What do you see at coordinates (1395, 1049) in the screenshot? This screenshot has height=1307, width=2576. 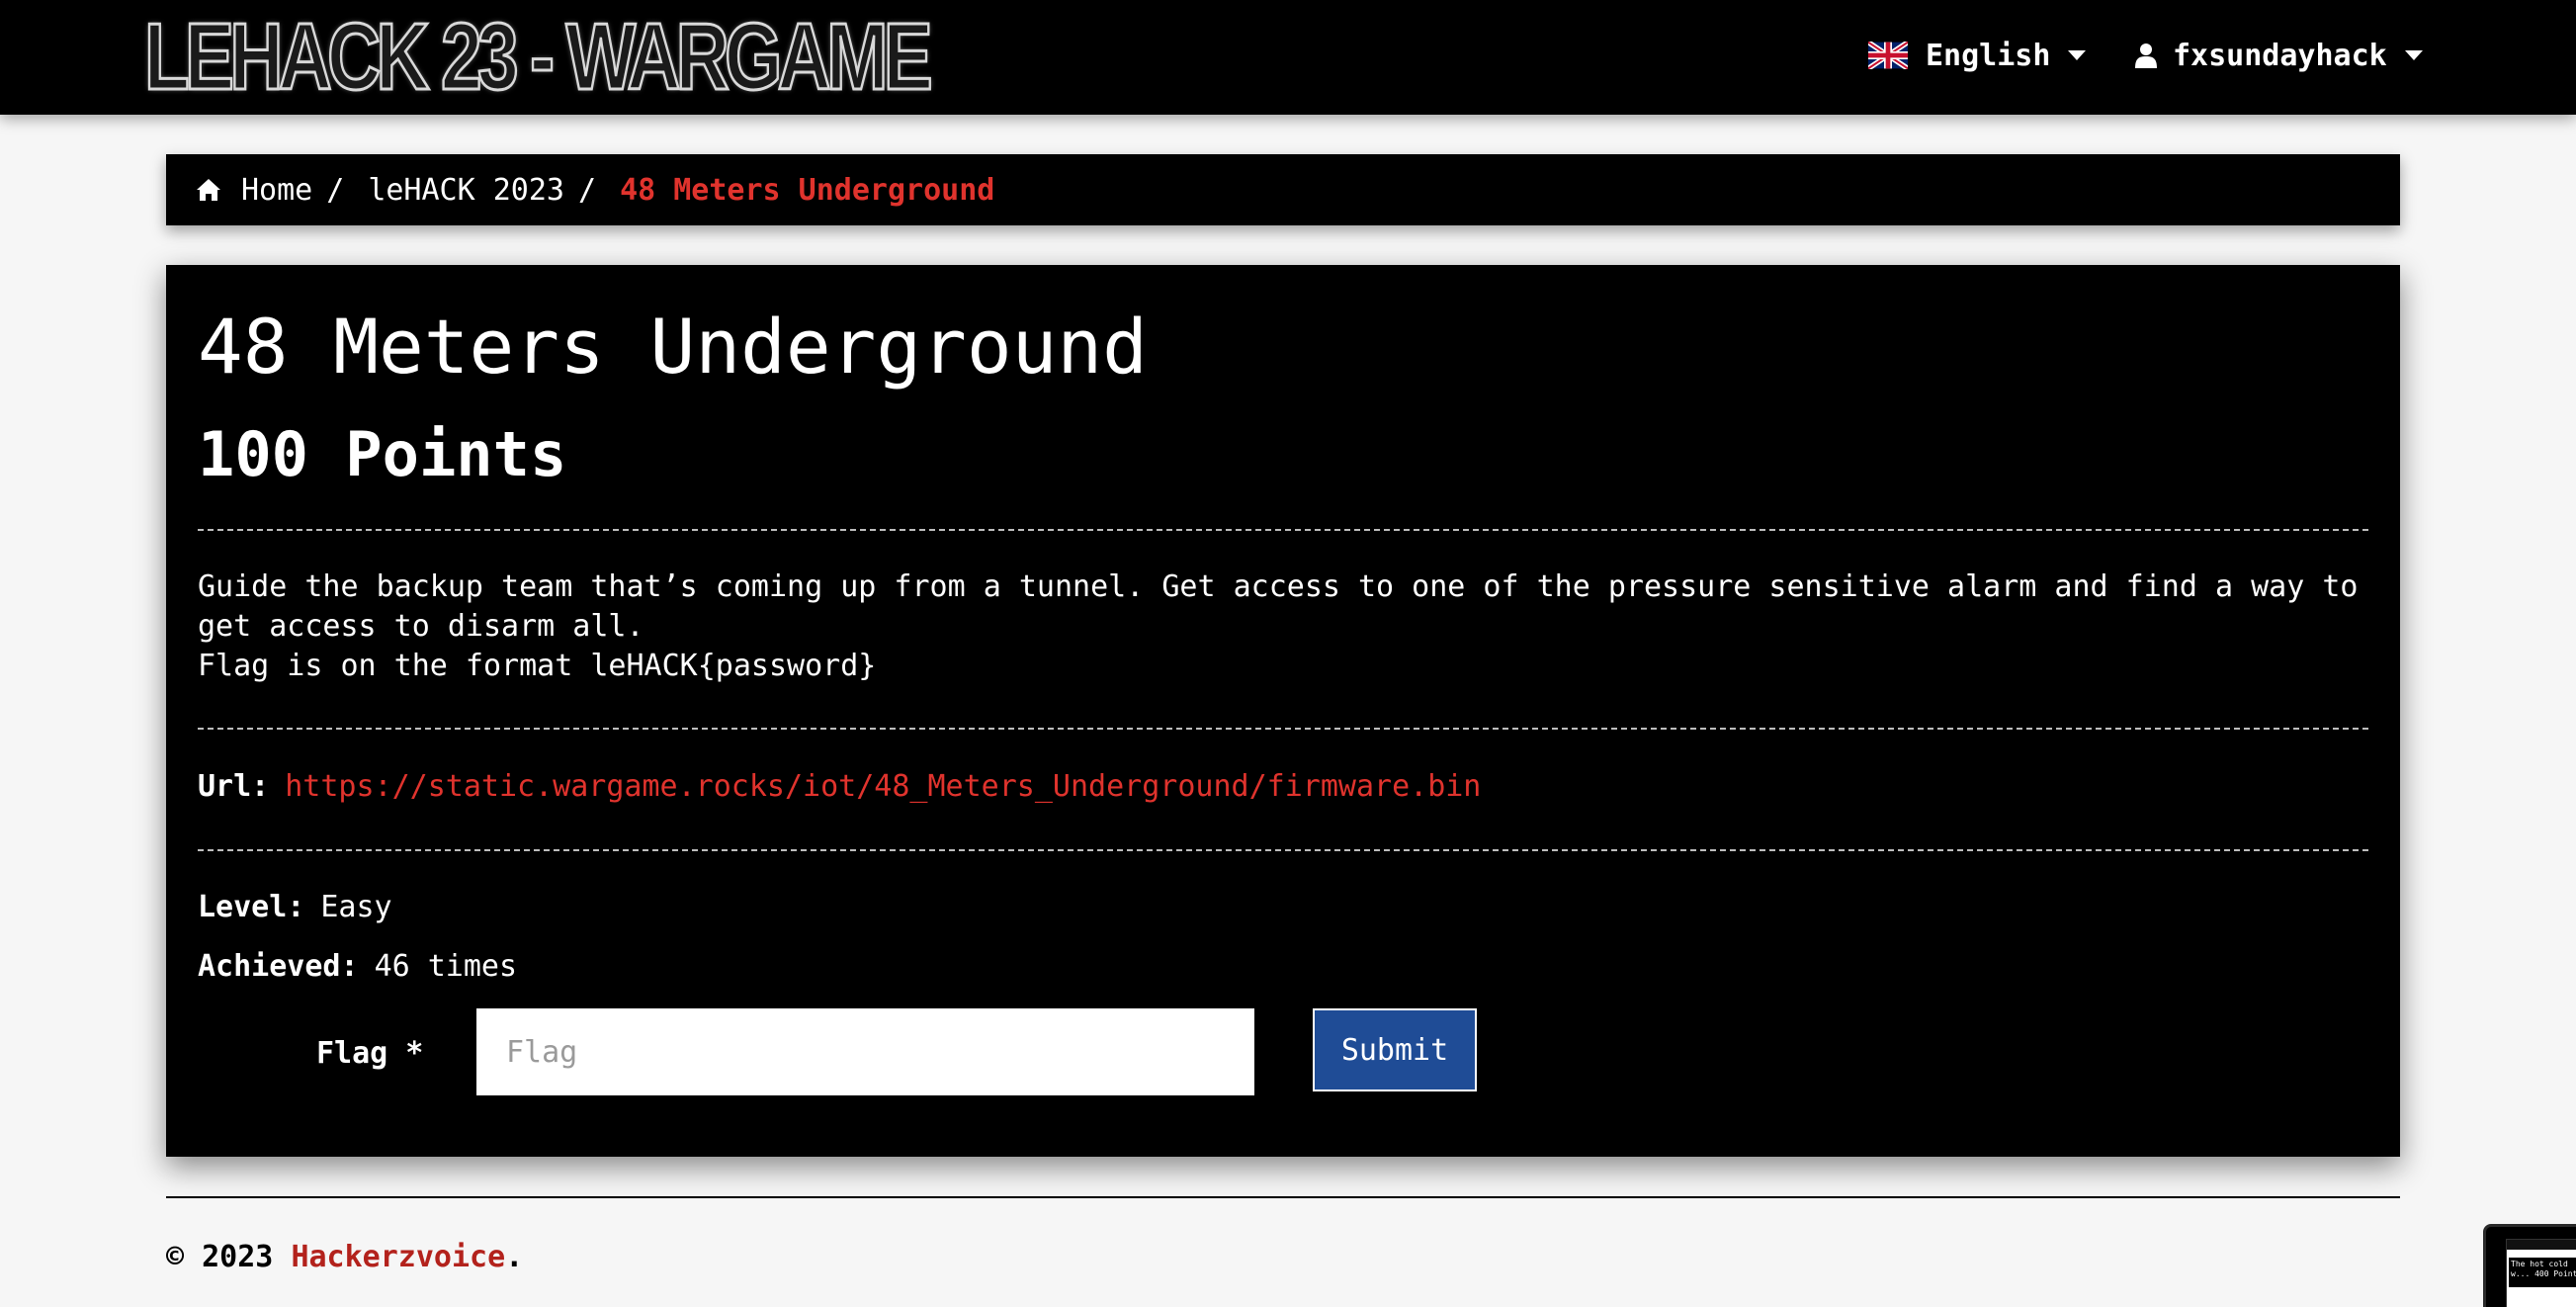 I see `submit-button: Submit` at bounding box center [1395, 1049].